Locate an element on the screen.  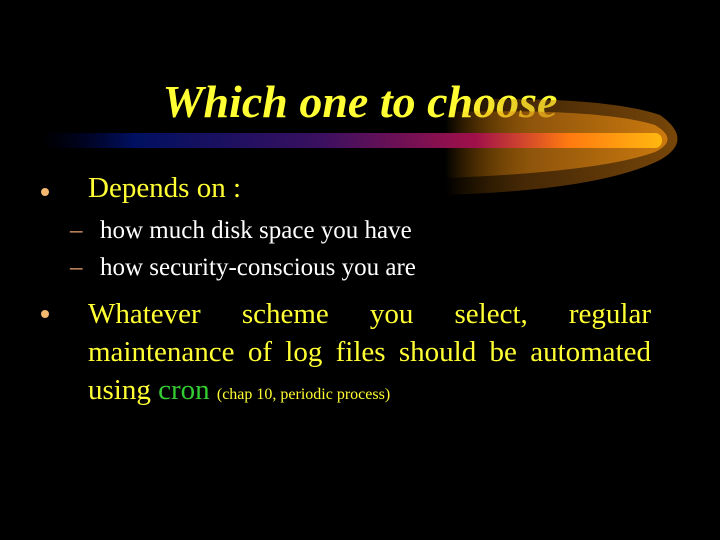
beam-bar is located at coordinates (351, 140).